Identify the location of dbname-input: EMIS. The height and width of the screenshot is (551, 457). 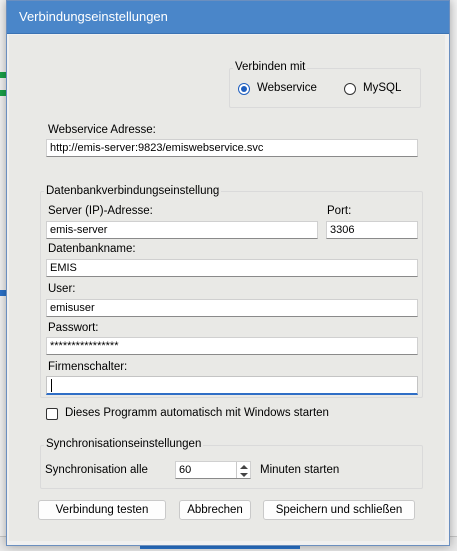
(232, 268).